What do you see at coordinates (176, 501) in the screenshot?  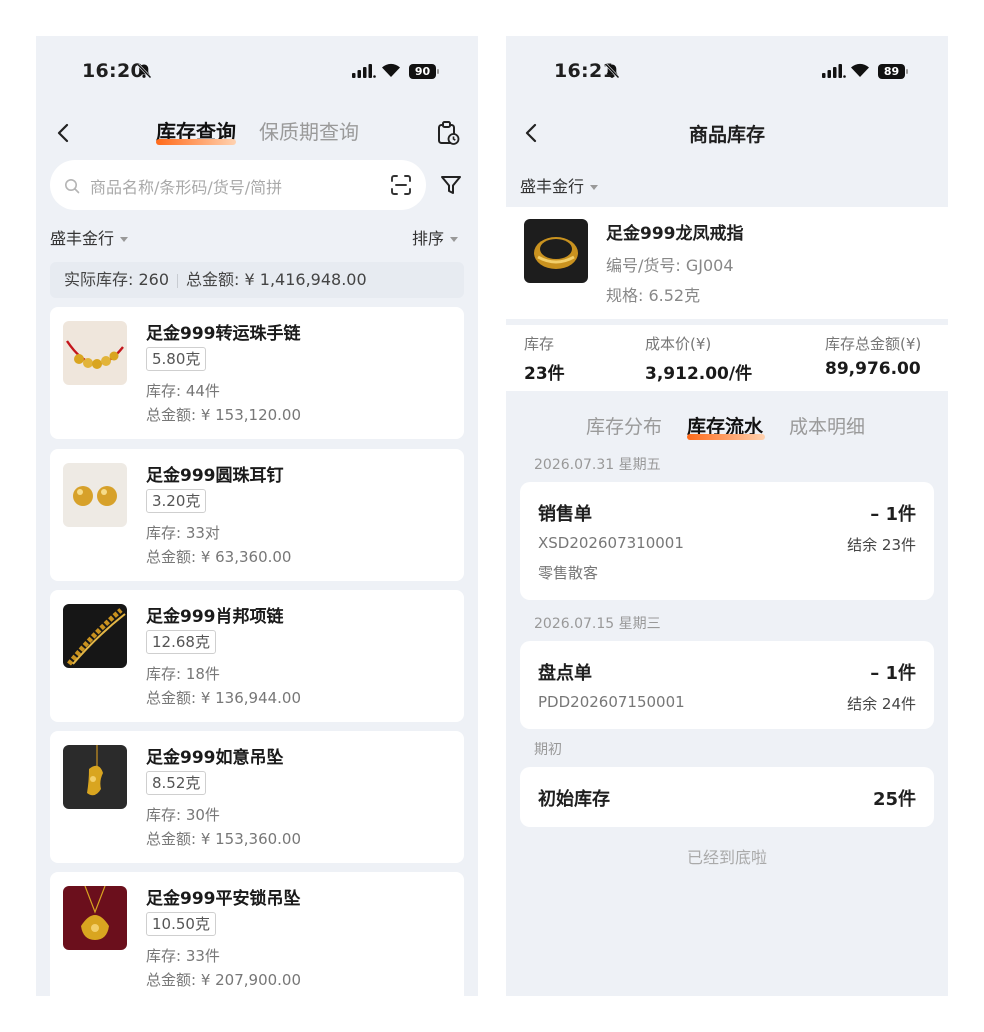 I see `product-weight: 3.20克` at bounding box center [176, 501].